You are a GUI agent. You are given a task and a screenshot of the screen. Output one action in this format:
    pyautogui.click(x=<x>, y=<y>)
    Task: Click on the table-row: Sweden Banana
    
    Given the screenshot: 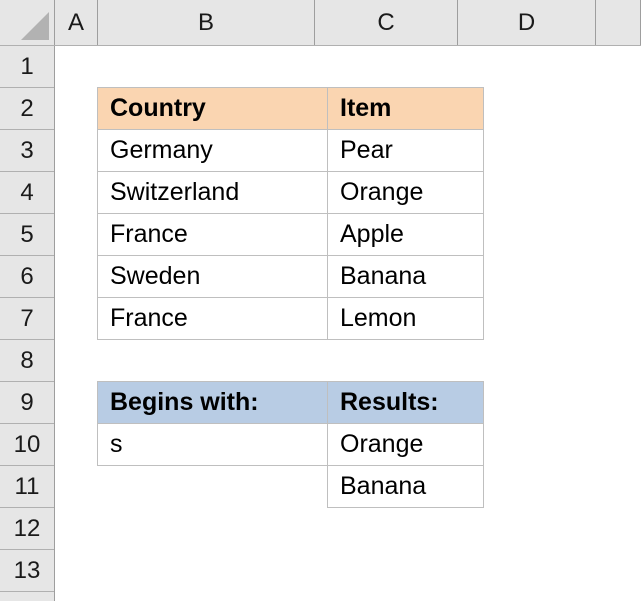 What is the action you would take?
    pyautogui.click(x=290, y=276)
    